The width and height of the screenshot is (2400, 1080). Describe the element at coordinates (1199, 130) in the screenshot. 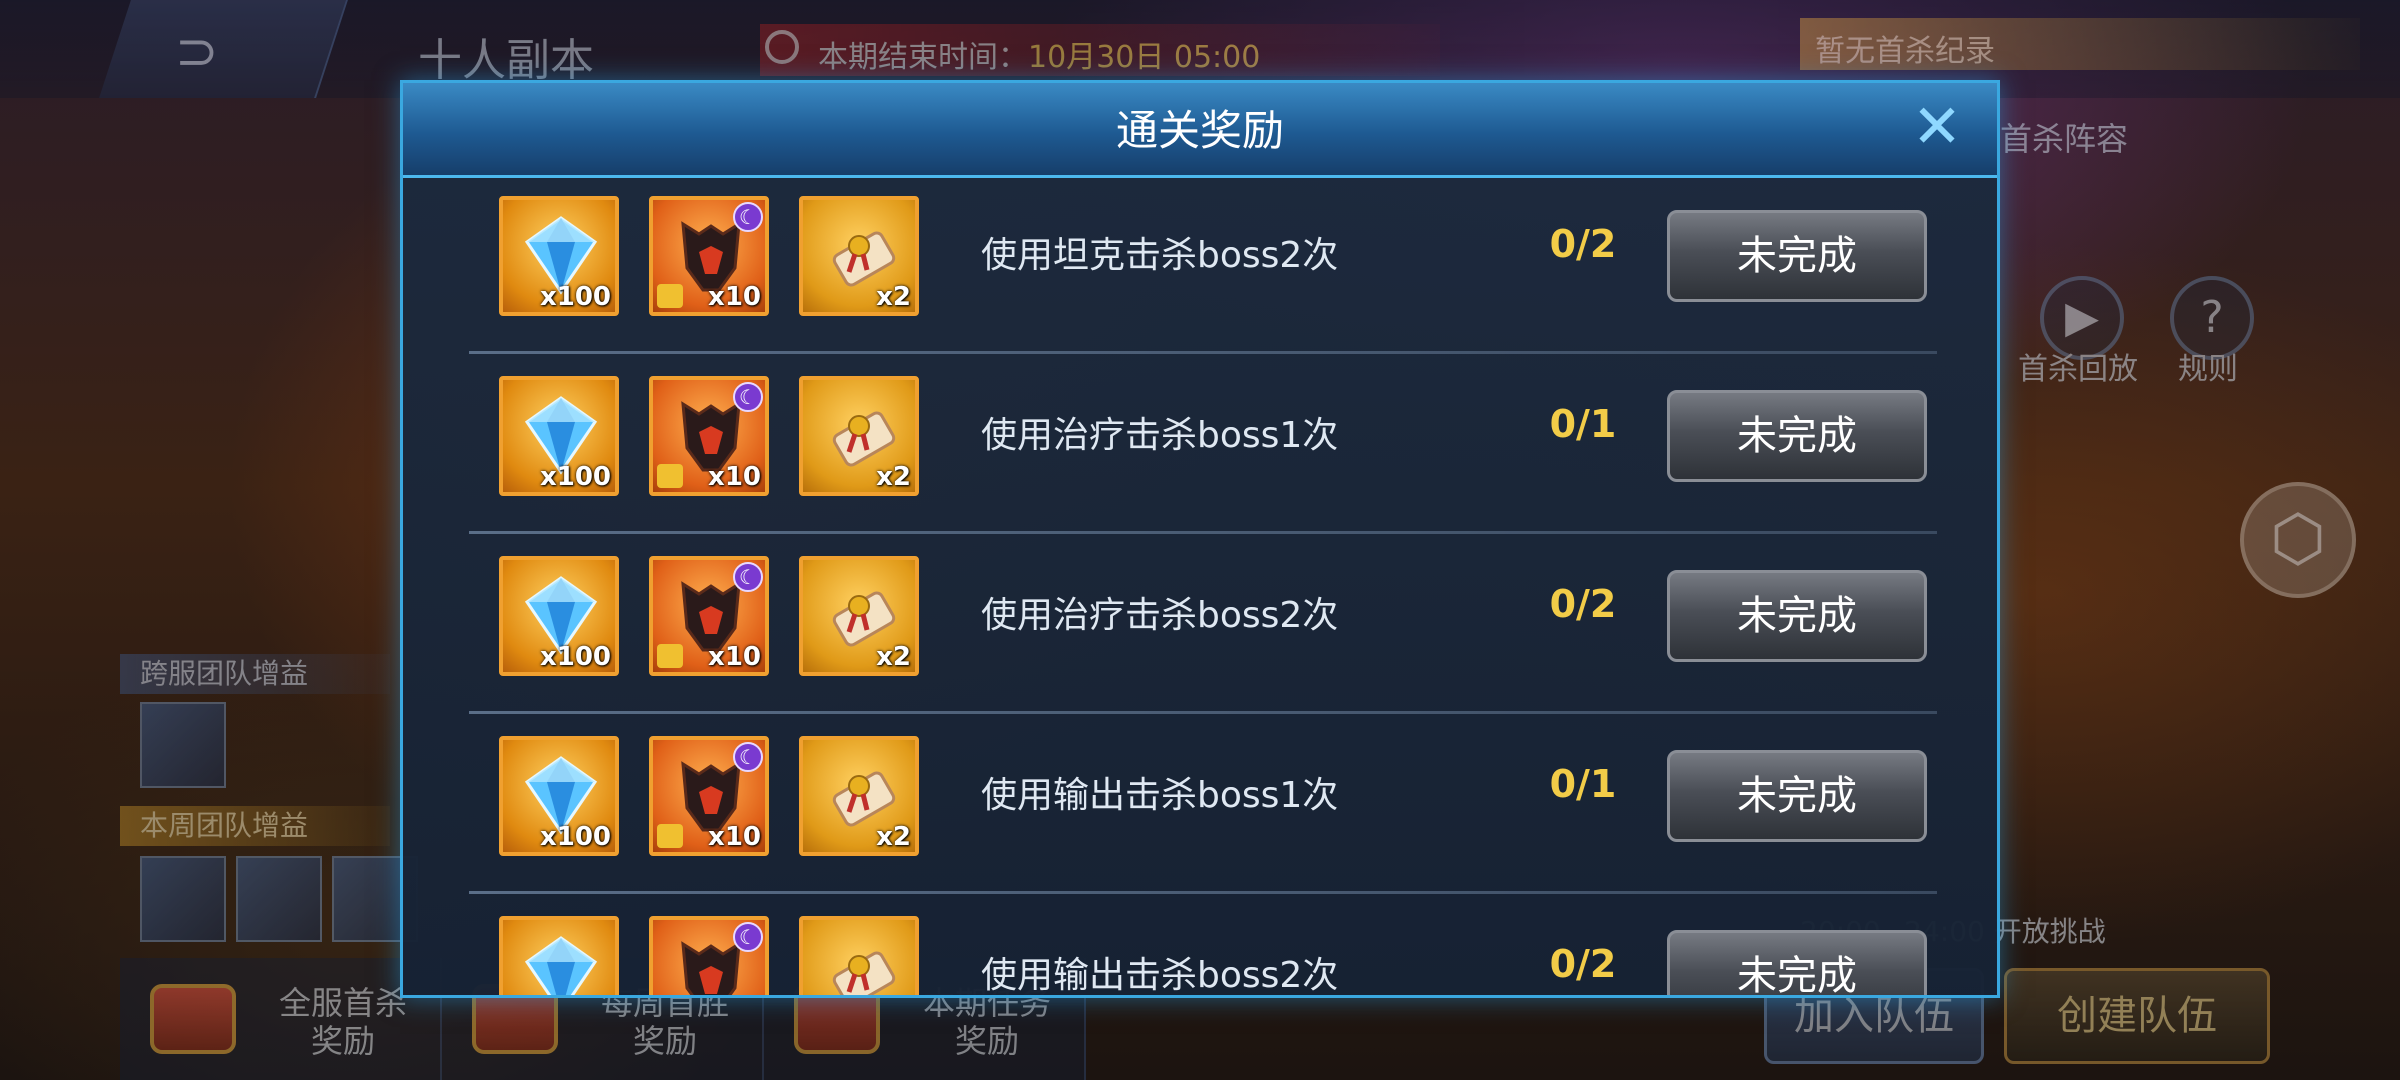

I see `dialog-title: 通关奖励` at that location.